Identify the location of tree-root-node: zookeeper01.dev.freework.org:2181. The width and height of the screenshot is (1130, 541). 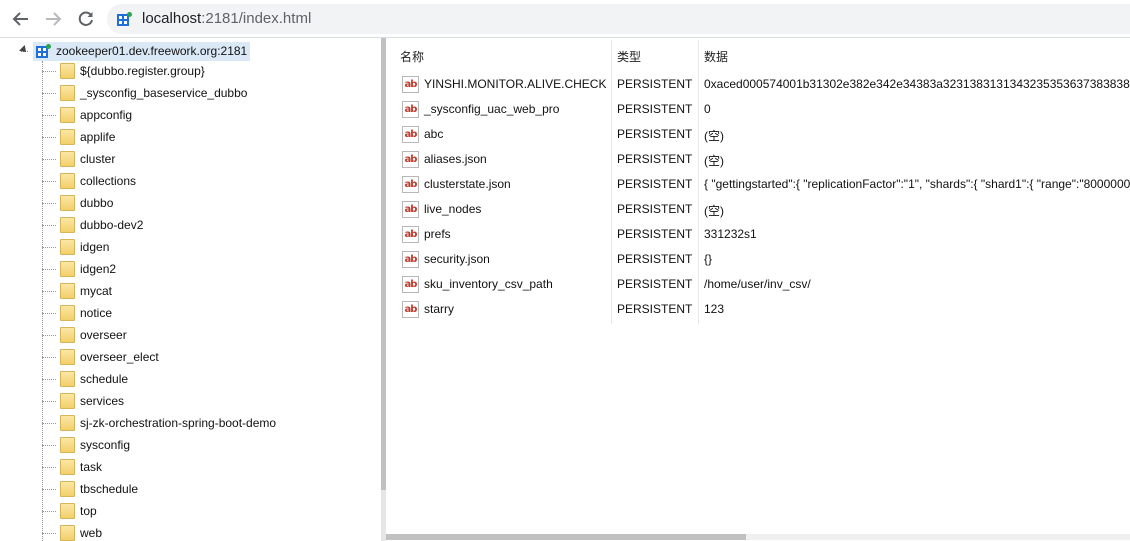
(134, 51).